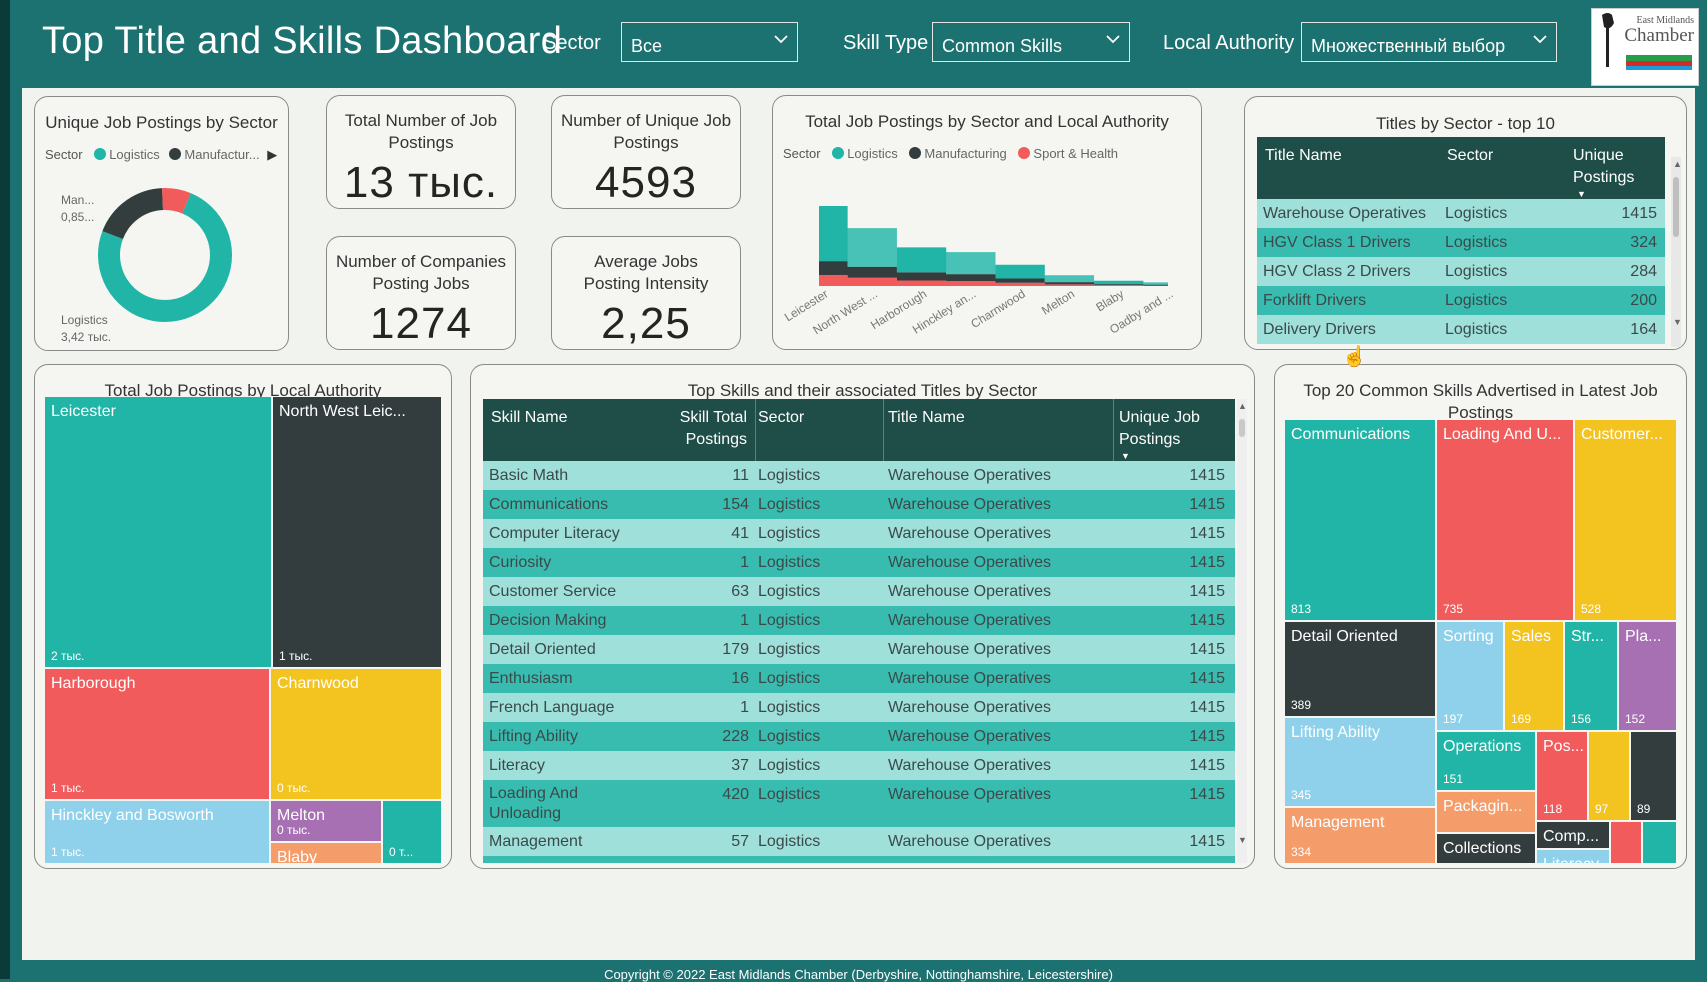  I want to click on treemap-tile: Leicester 2 тыс., so click(158, 532).